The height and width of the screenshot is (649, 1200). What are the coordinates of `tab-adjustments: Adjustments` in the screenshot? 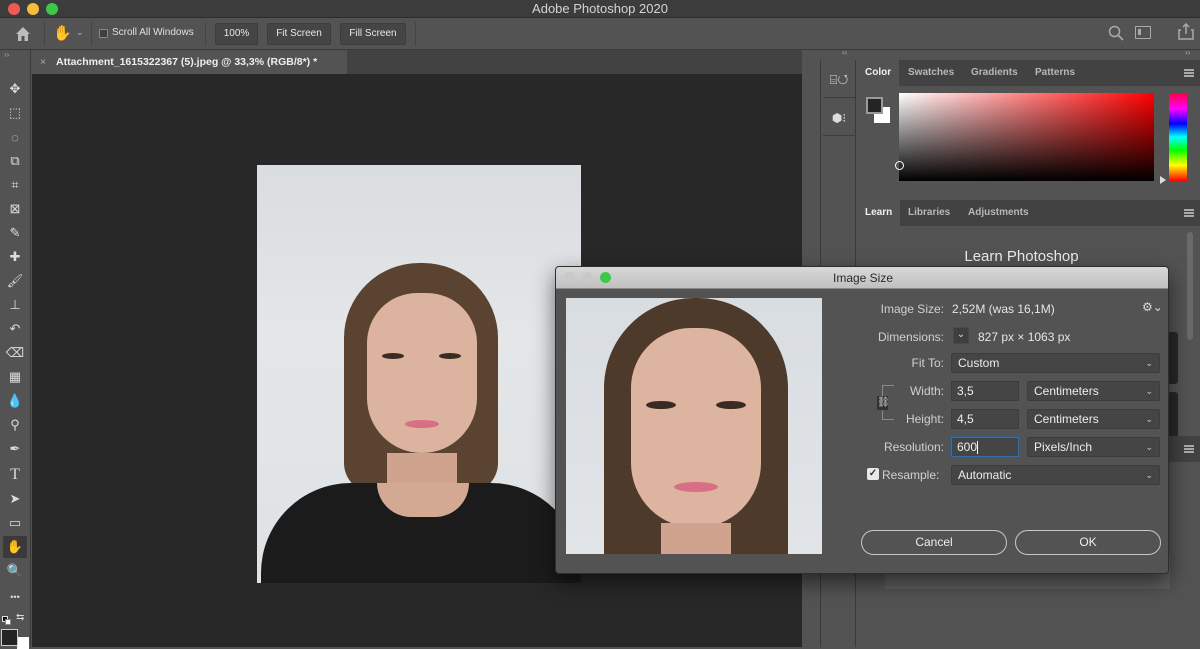 It's located at (998, 213).